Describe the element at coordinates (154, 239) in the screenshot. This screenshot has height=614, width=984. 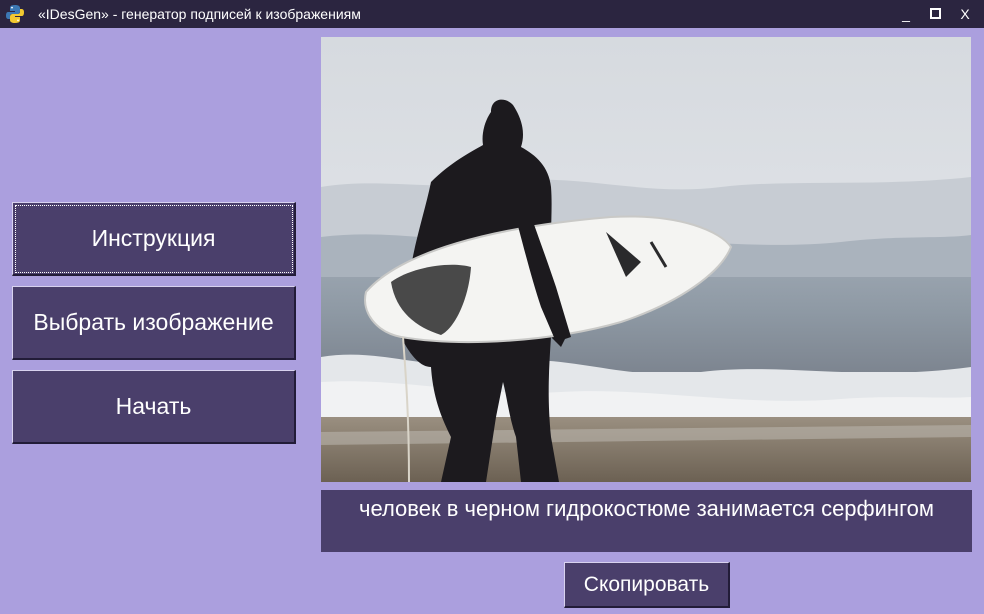
I see `instructions-button: Инструкция` at that location.